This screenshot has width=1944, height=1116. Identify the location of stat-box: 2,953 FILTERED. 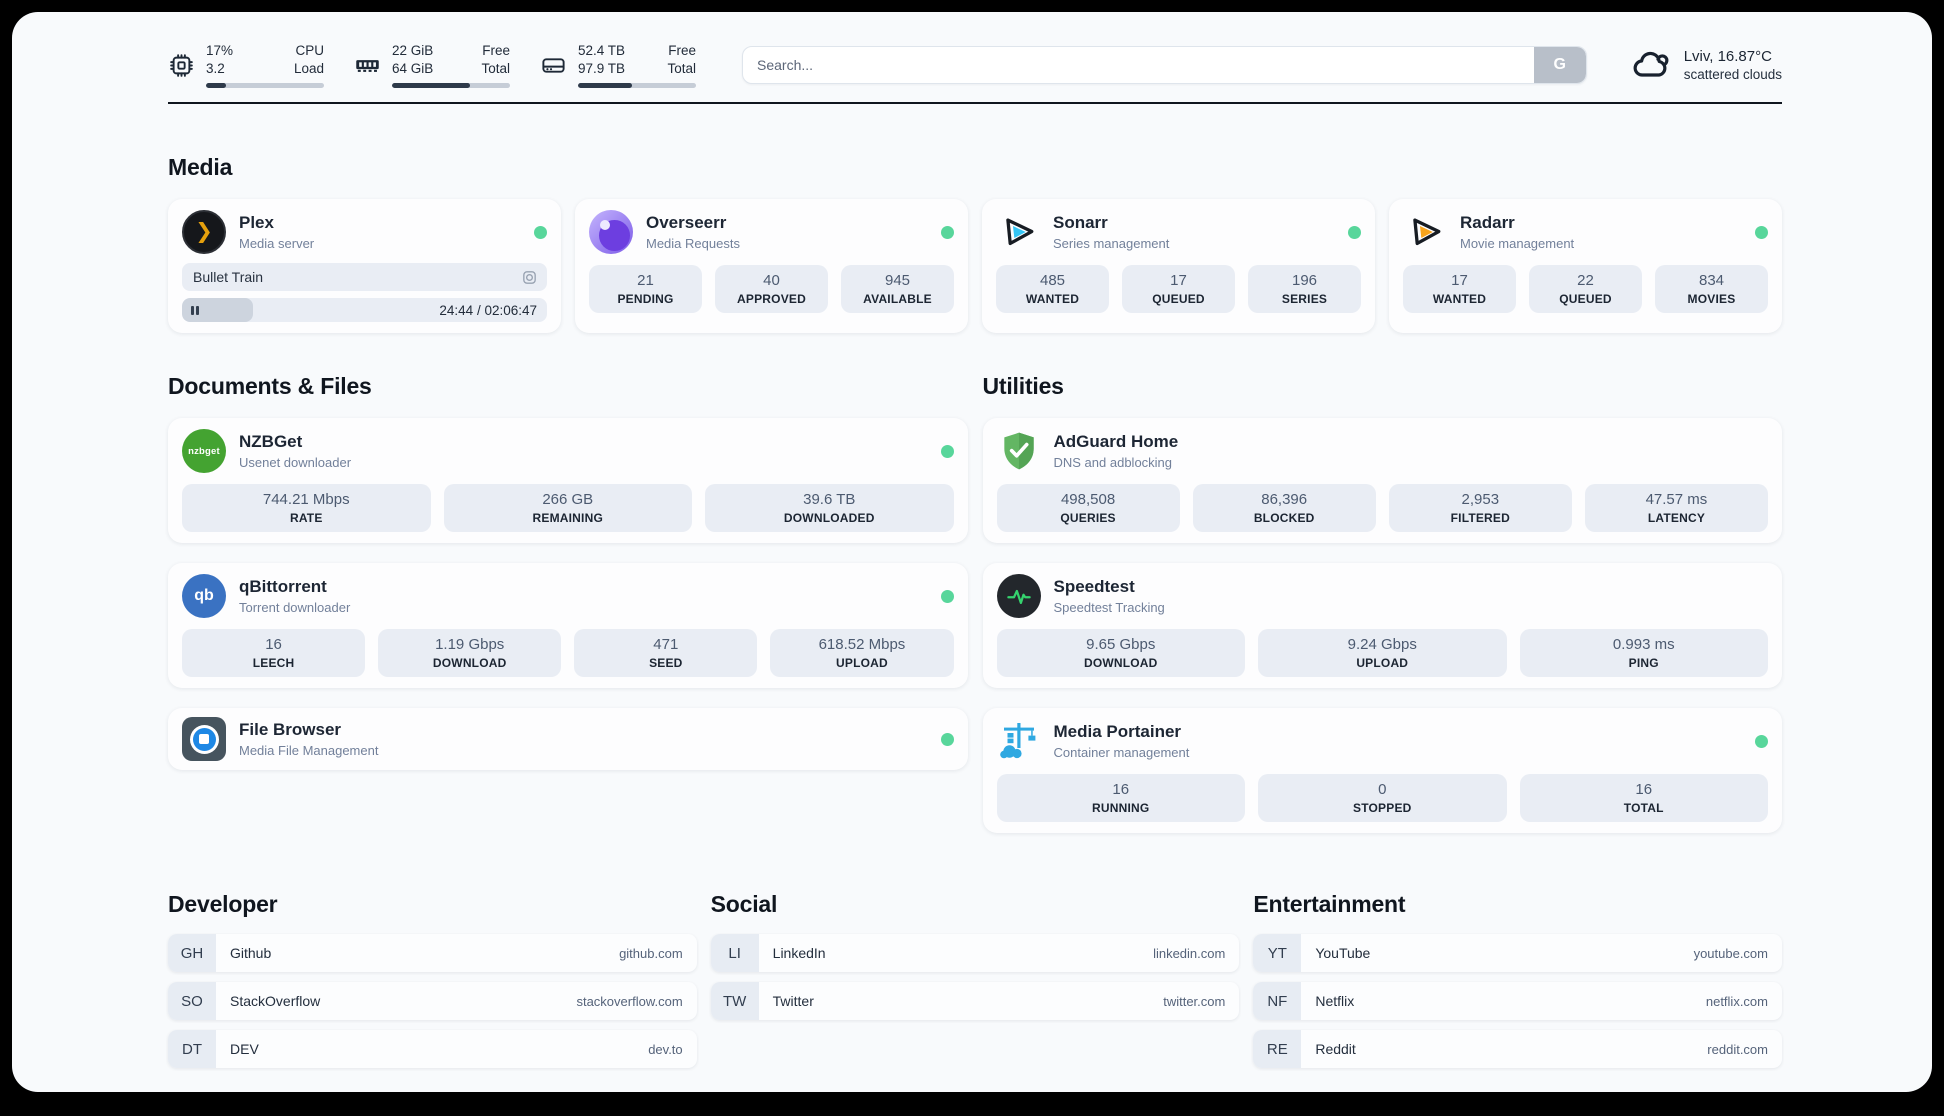
(1480, 508).